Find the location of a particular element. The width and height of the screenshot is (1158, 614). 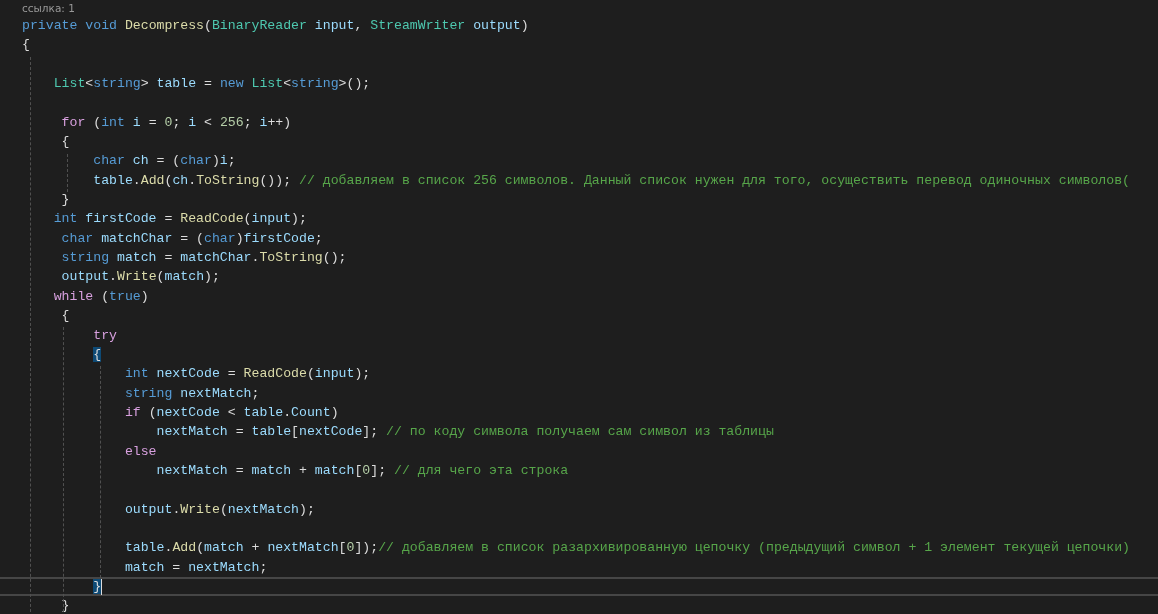

code-line: } is located at coordinates (65, 200).